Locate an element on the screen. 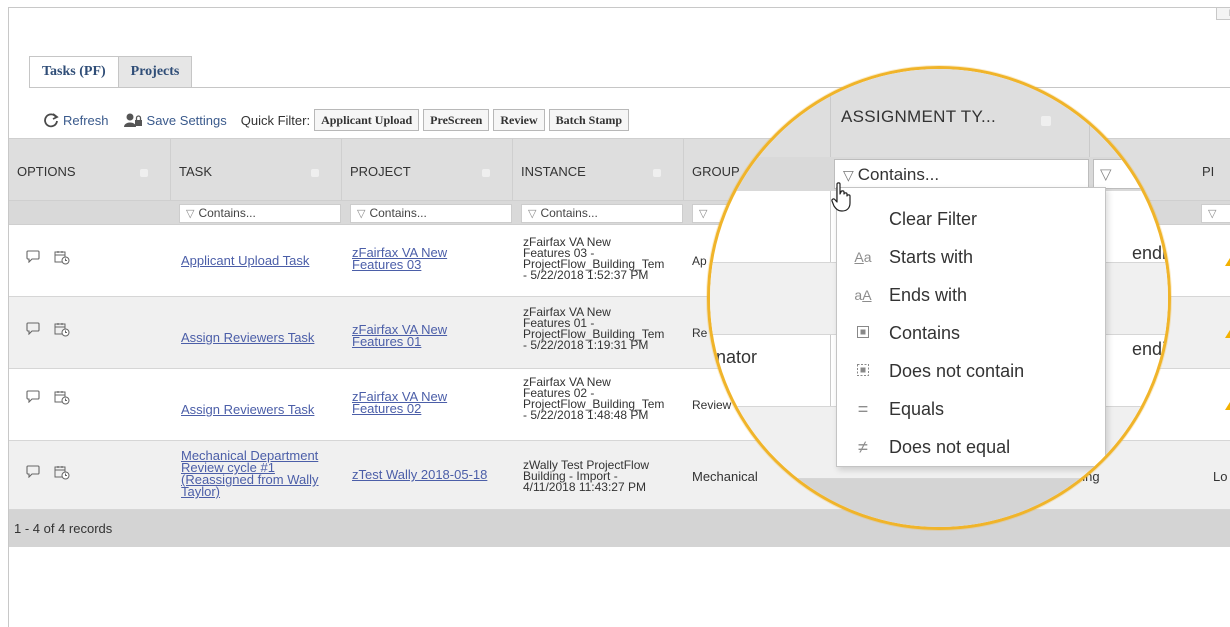 The height and width of the screenshot is (627, 1230). project-link: zFairfax VA New Features 02 is located at coordinates (399, 403).